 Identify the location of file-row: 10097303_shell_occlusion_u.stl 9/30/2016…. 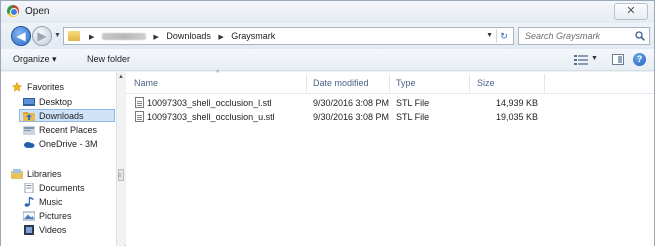
(390, 117).